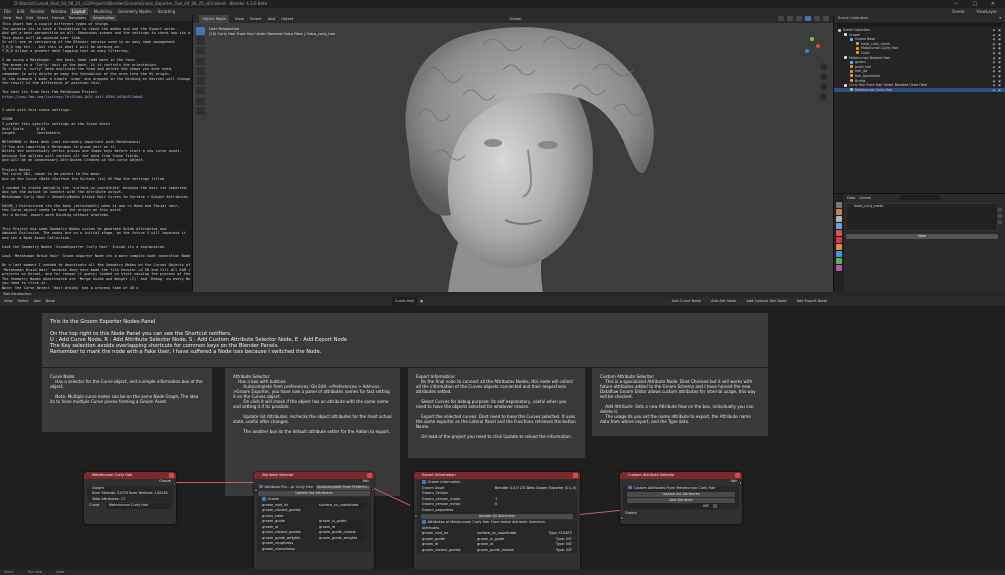 The height and width of the screenshot is (575, 1005). What do you see at coordinates (50, 301) in the screenshot?
I see `node-menu-node: Node` at bounding box center [50, 301].